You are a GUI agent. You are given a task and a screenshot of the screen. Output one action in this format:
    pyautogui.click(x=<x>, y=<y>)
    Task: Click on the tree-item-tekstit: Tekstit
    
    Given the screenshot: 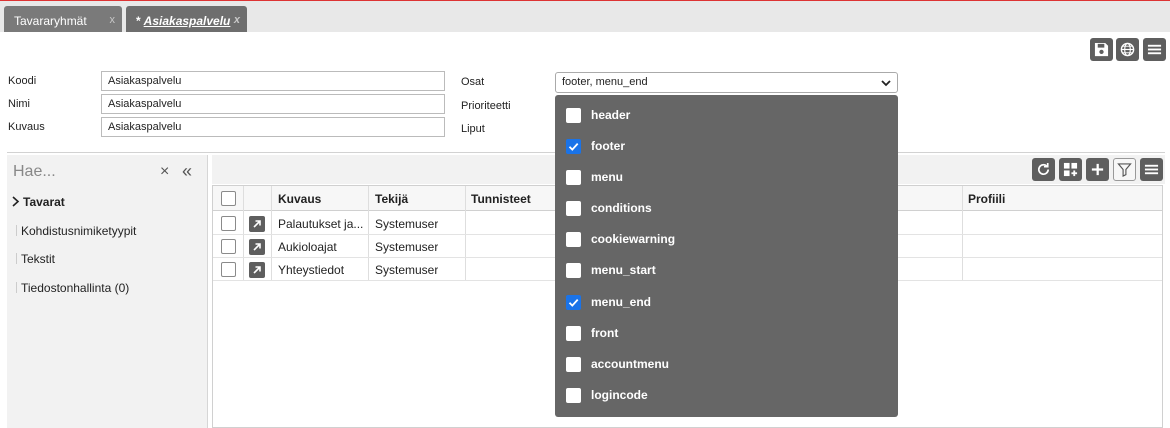 What is the action you would take?
    pyautogui.click(x=35, y=259)
    